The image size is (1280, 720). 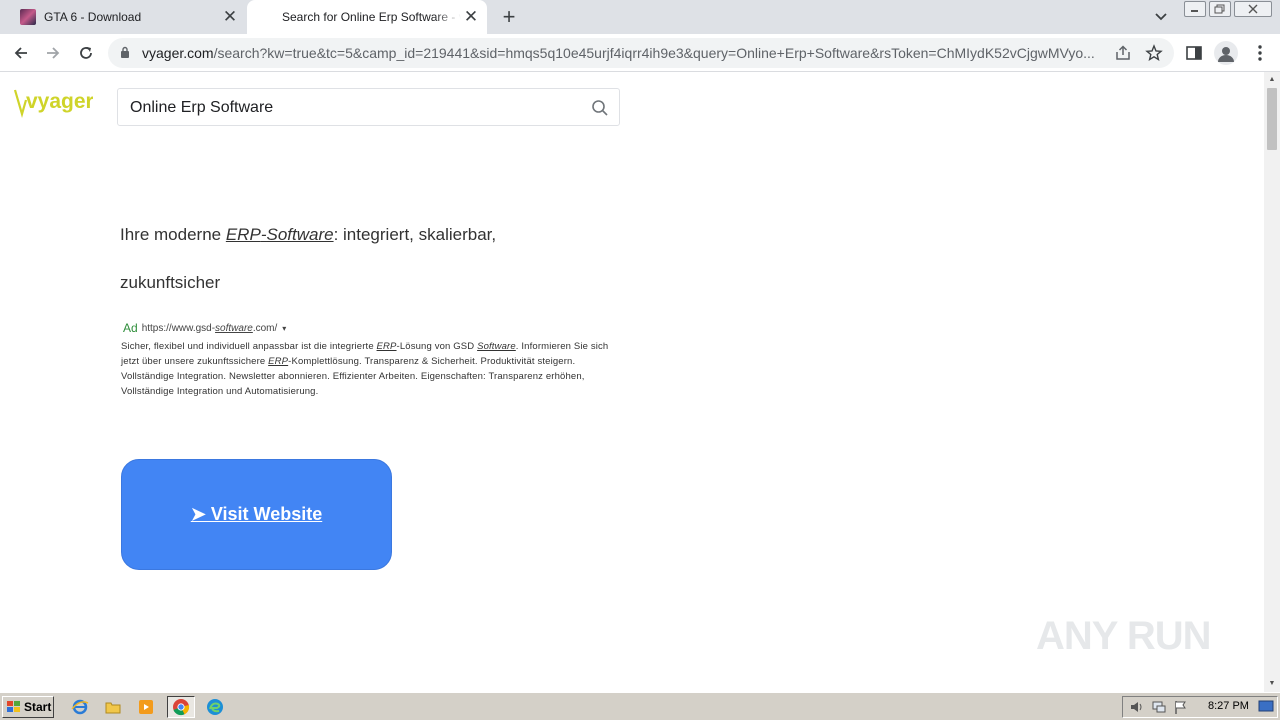 I want to click on ad-url-keyword: software, so click(x=234, y=328).